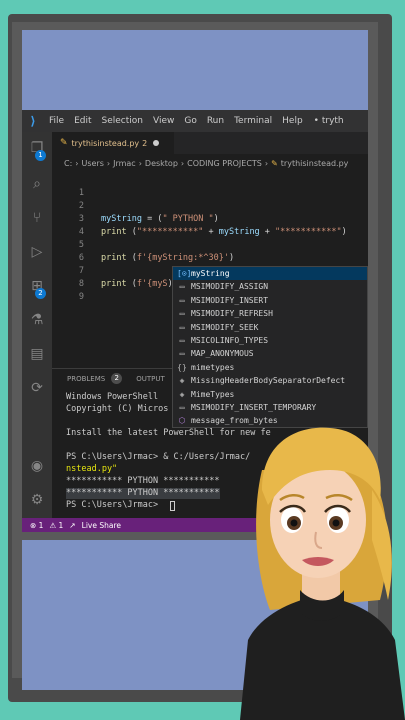 This screenshot has width=405, height=720. I want to click on suggestion-item: {} mimetypes, so click(270, 367).